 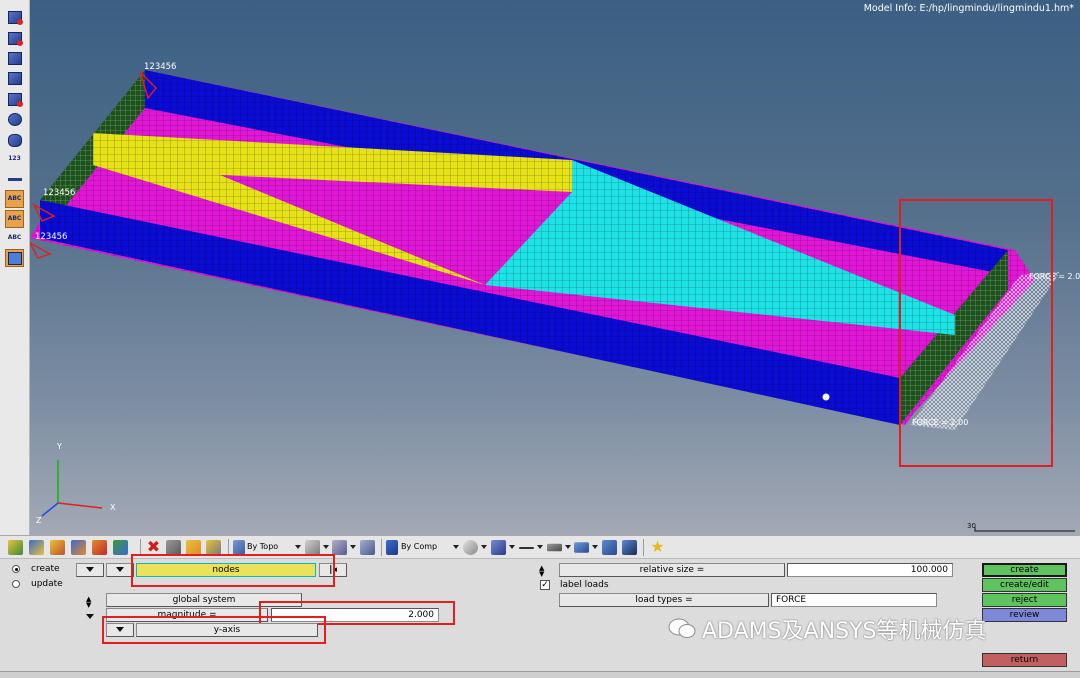 I want to click on materials-icon, so click(x=57, y=547).